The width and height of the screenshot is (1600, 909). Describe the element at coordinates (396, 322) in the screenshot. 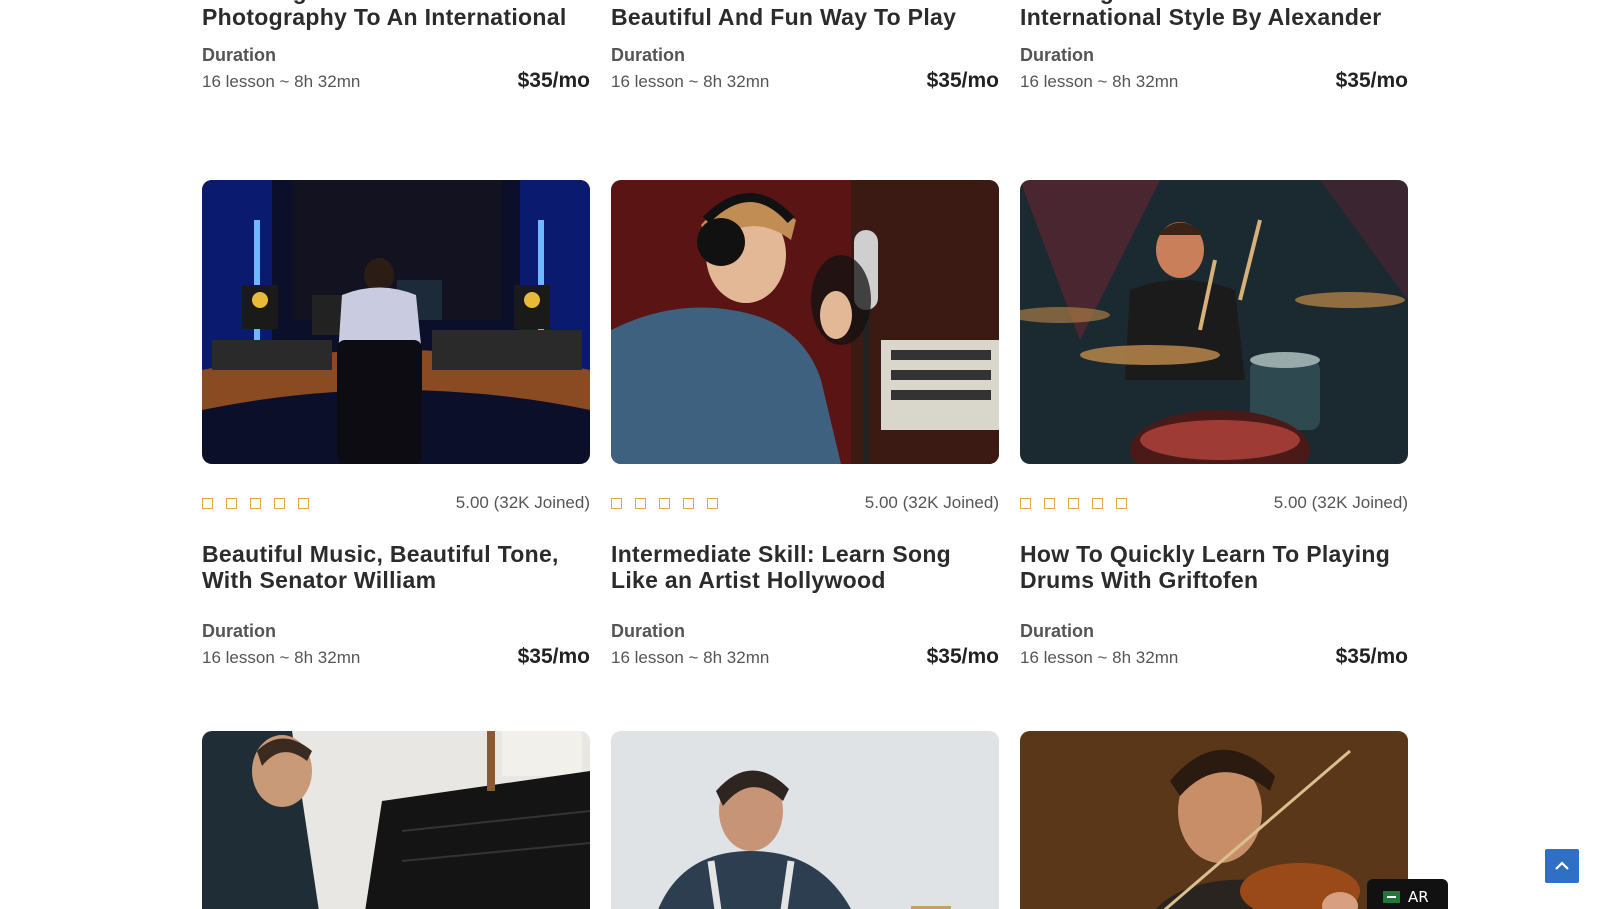

I see `course-thumbnail-studio` at that location.